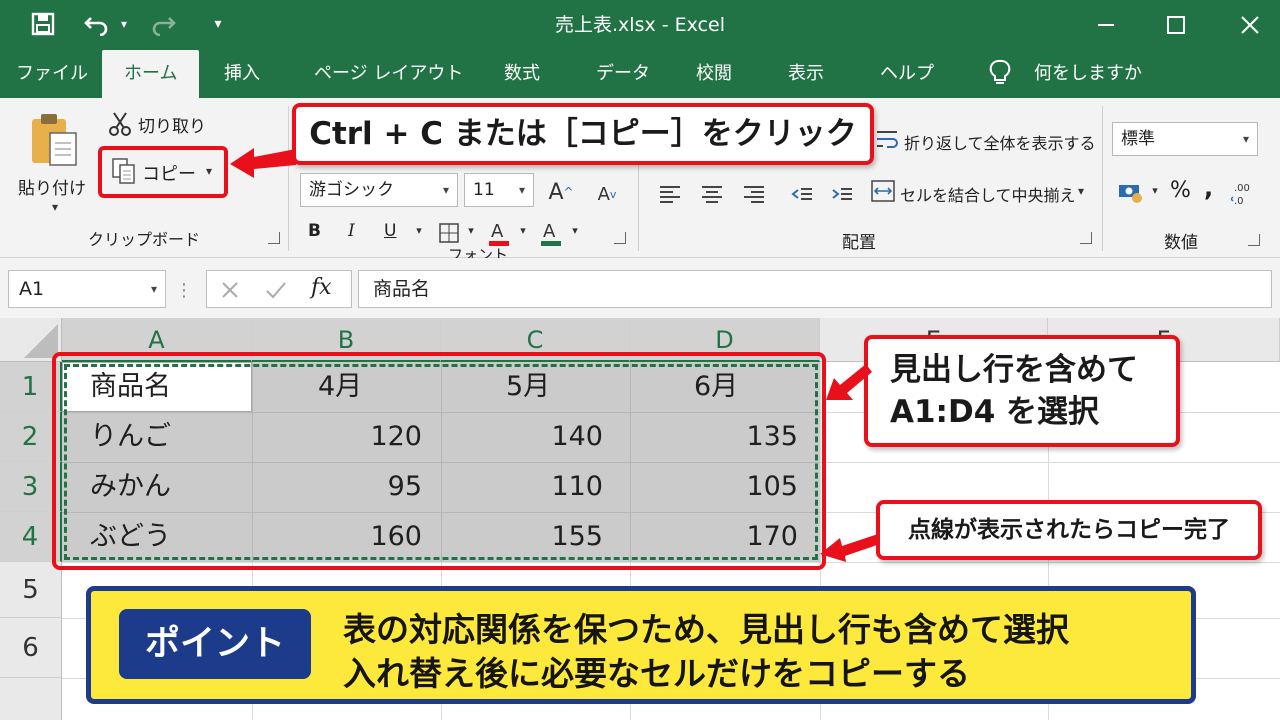 This screenshot has width=1280, height=720. I want to click on paste-button: 貼り付け, so click(52, 186).